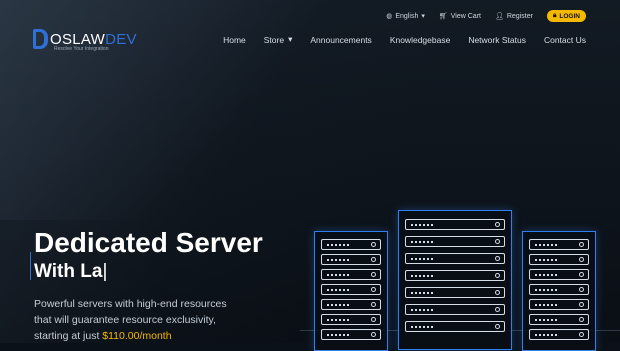 This screenshot has height=351, width=620. I want to click on language-selector: ◍ English ▾, so click(405, 16).